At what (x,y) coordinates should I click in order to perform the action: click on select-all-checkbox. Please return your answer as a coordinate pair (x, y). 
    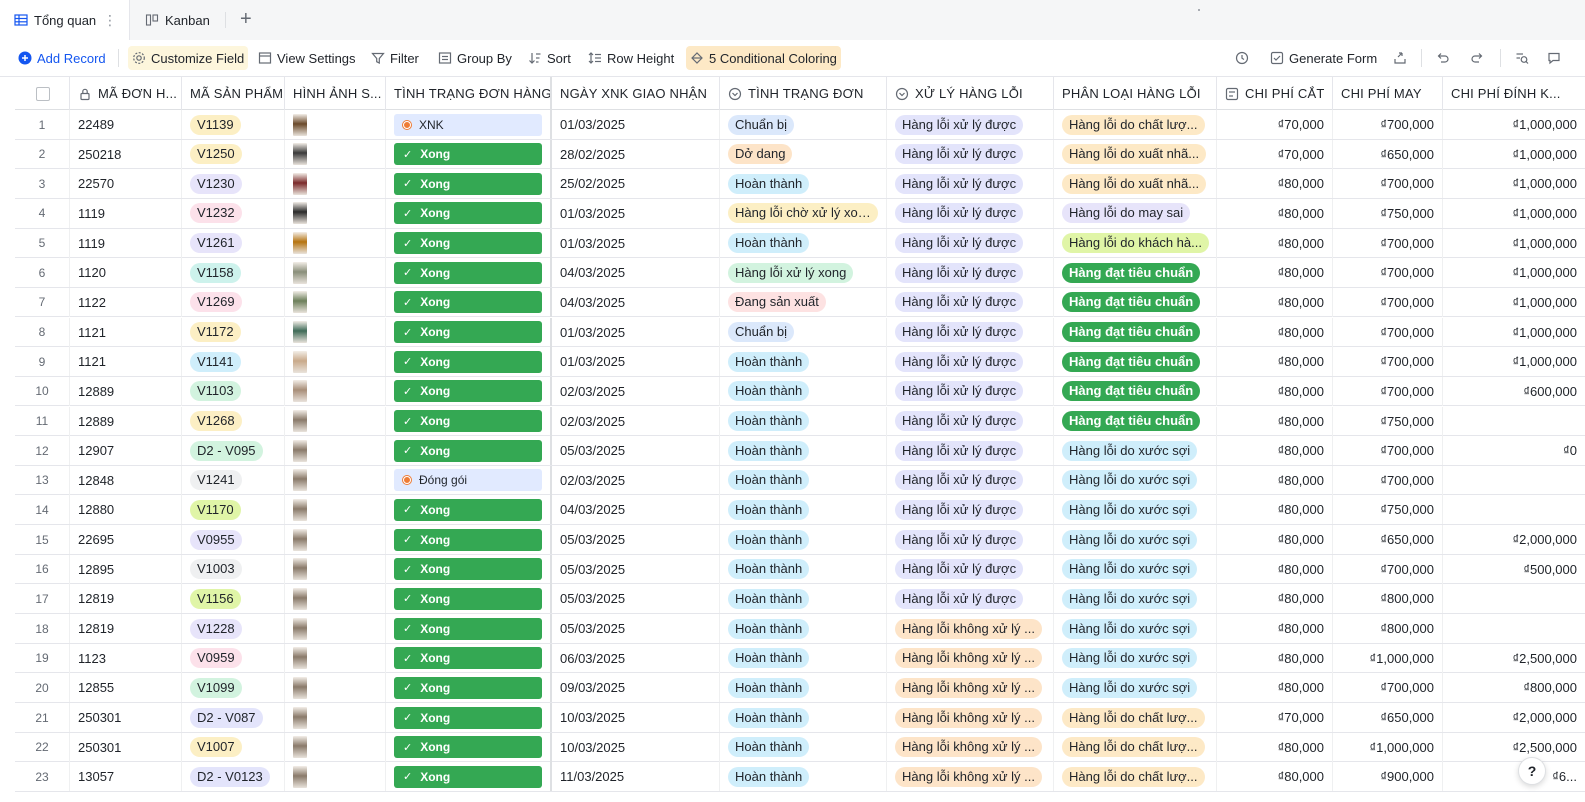
    Looking at the image, I should click on (42, 93).